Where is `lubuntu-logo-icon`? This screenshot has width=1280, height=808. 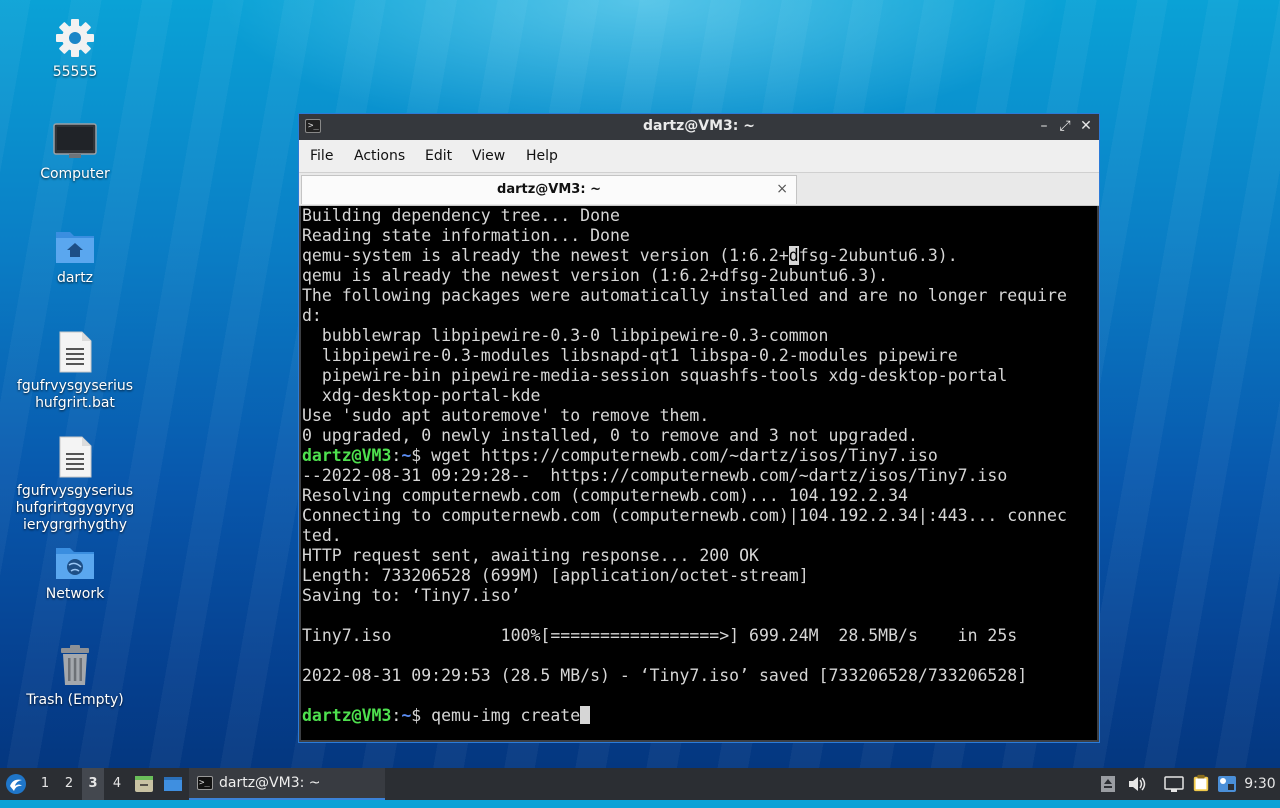 lubuntu-logo-icon is located at coordinates (16, 784).